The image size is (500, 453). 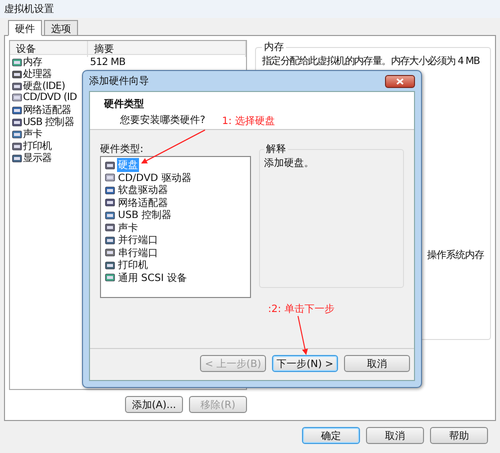 What do you see at coordinates (138, 253) in the screenshot?
I see `hardware-item: 串行端口` at bounding box center [138, 253].